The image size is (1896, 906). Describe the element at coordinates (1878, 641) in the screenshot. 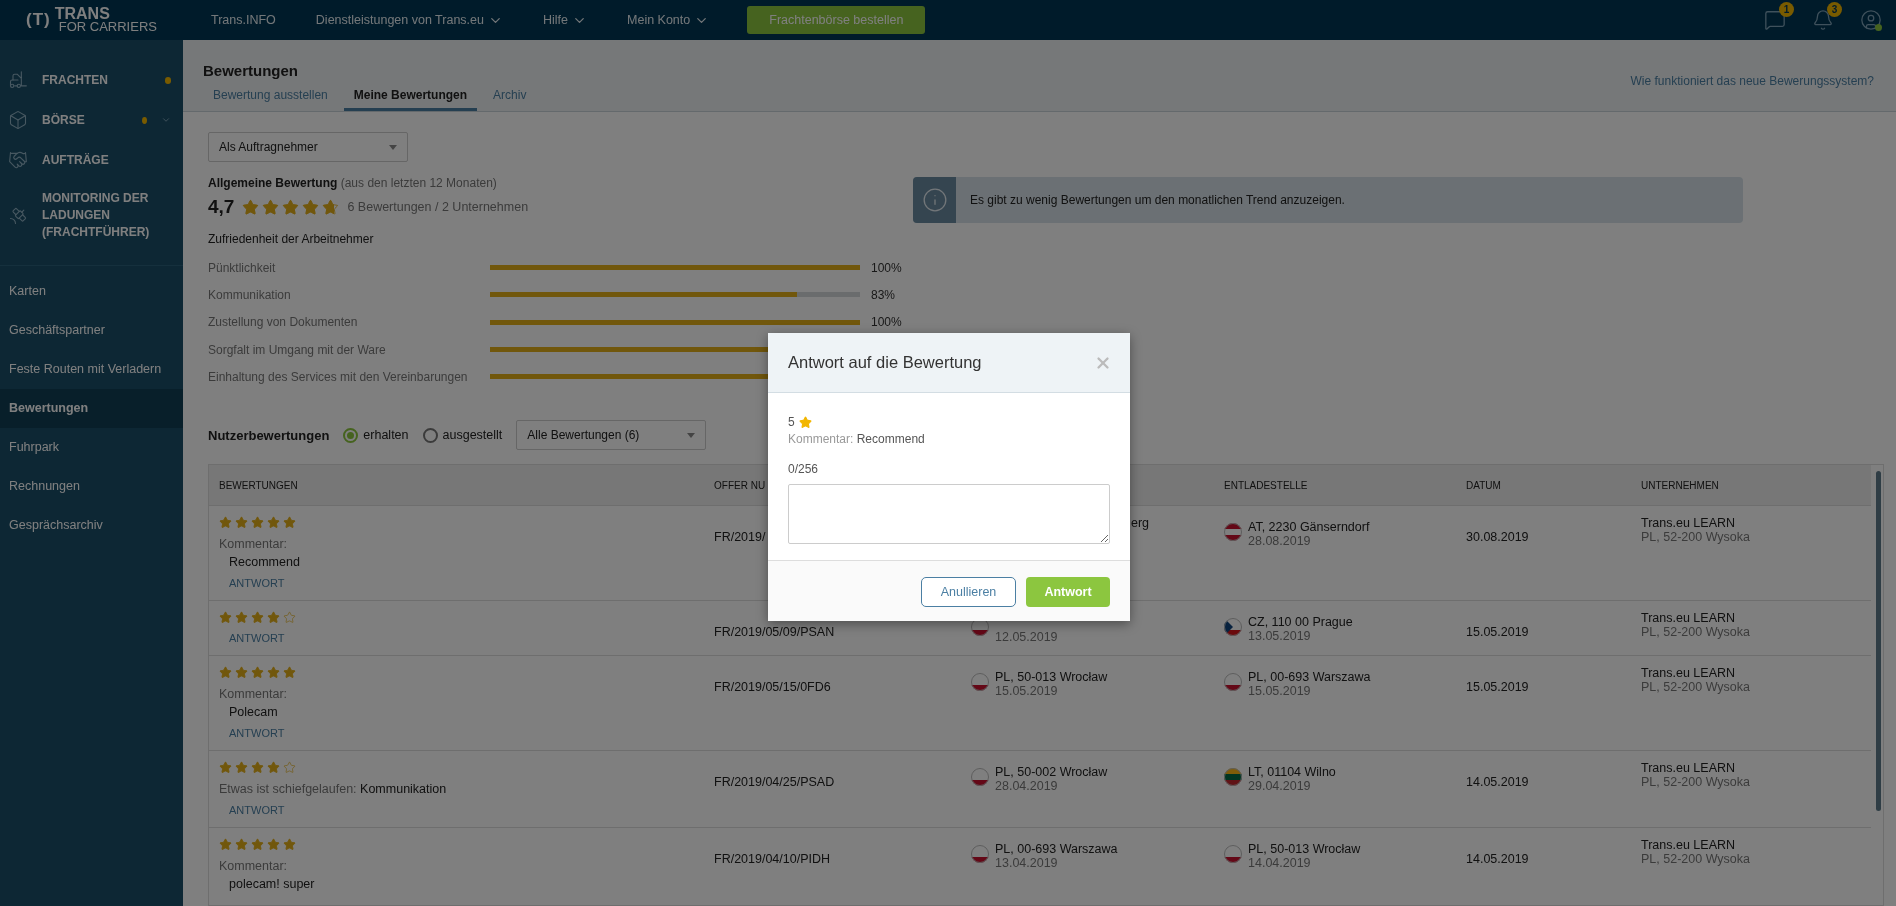

I see `scrollbar` at that location.